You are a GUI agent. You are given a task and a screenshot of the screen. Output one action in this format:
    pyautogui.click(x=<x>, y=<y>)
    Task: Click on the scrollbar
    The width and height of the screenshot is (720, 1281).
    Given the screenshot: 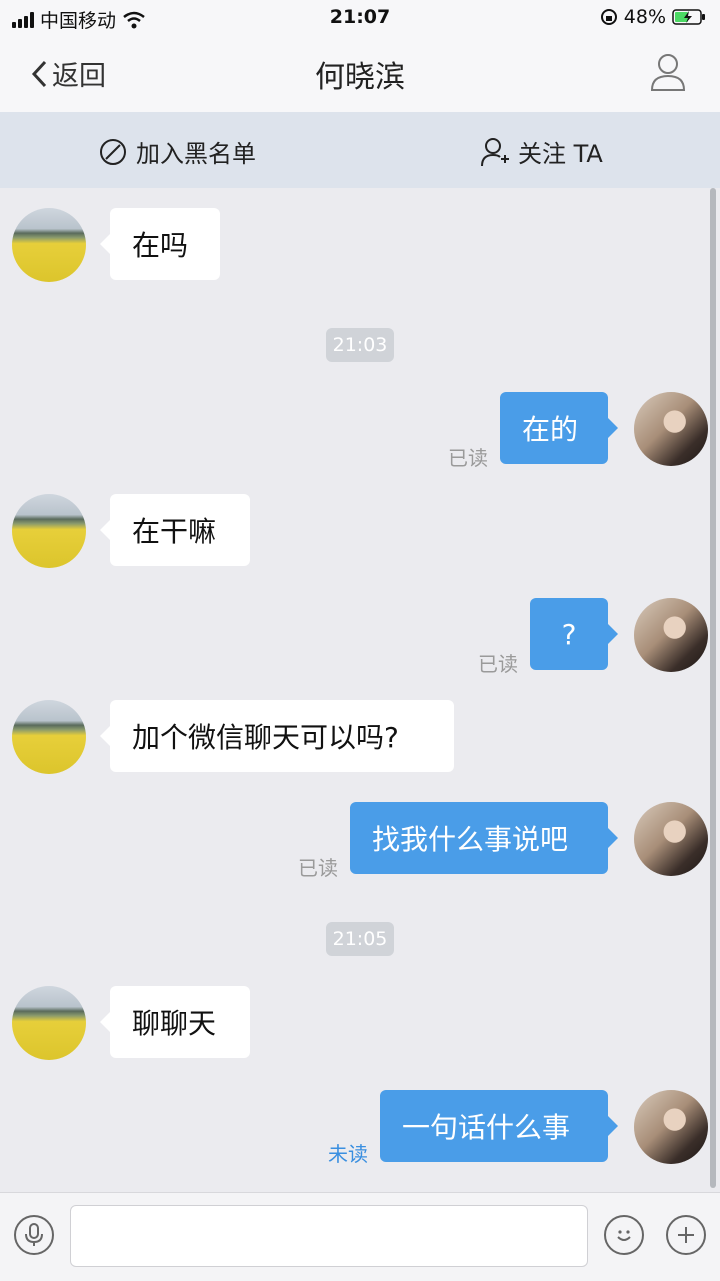 What is the action you would take?
    pyautogui.click(x=713, y=688)
    